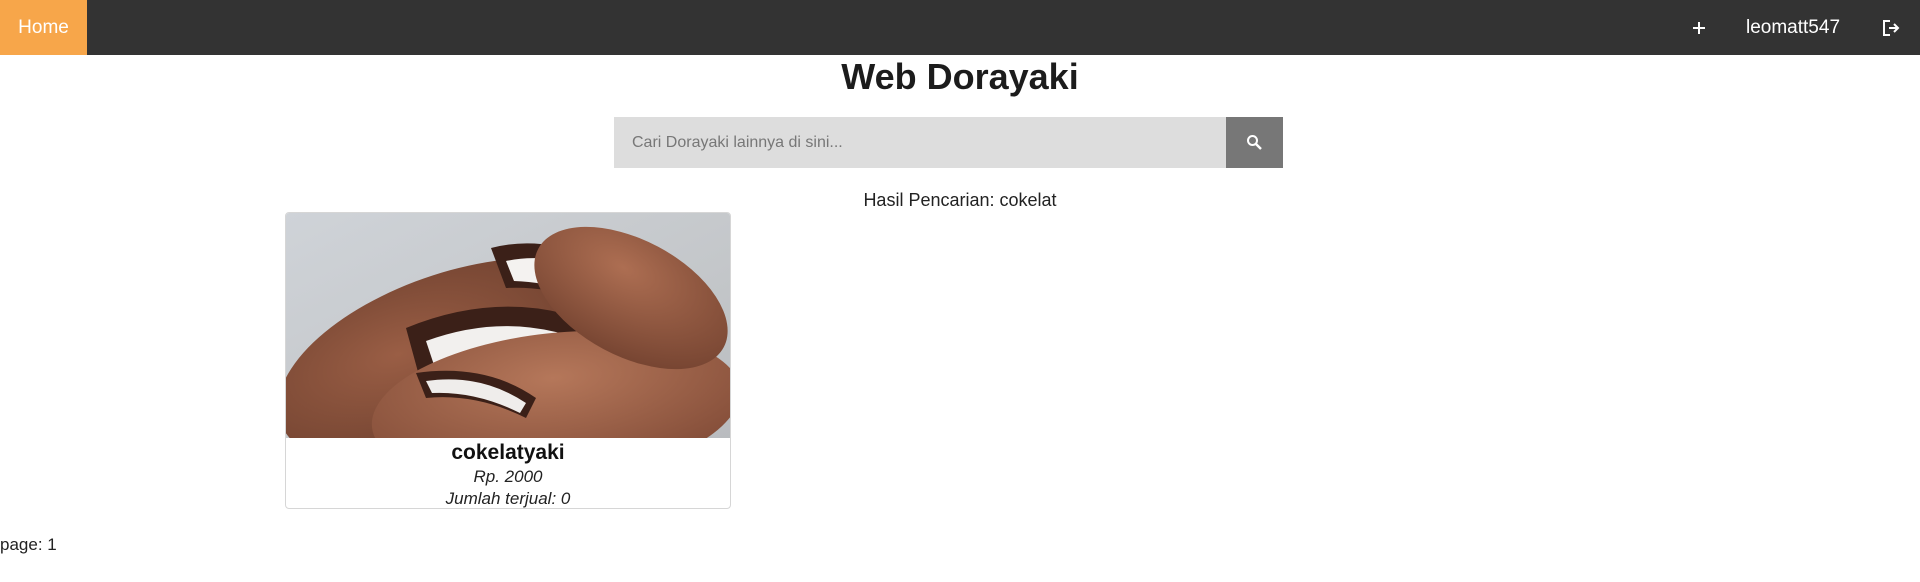 This screenshot has width=1920, height=582. Describe the element at coordinates (43, 27) in the screenshot. I see `nav-home-link: Home` at that location.